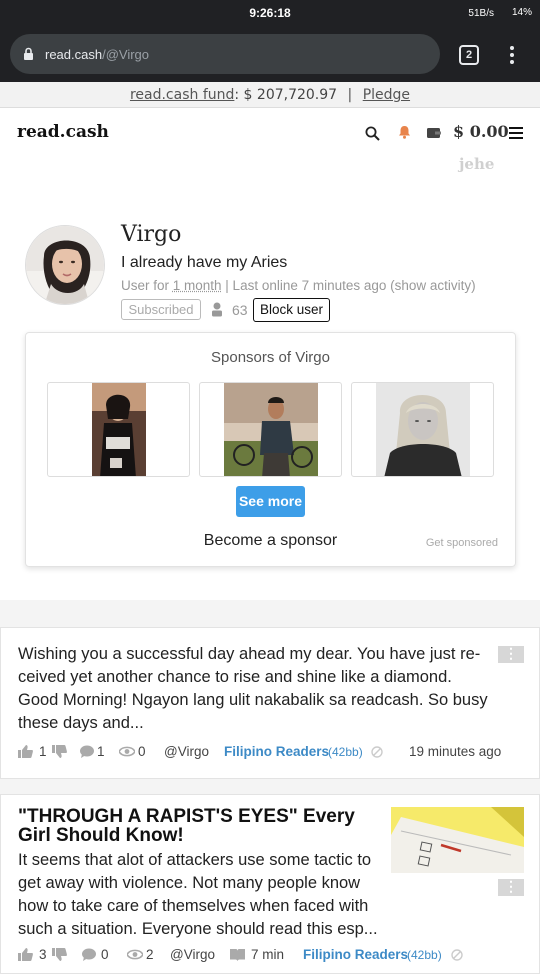 This screenshot has width=540, height=974. What do you see at coordinates (217, 309) in the screenshot?
I see `subscriber-icon` at bounding box center [217, 309].